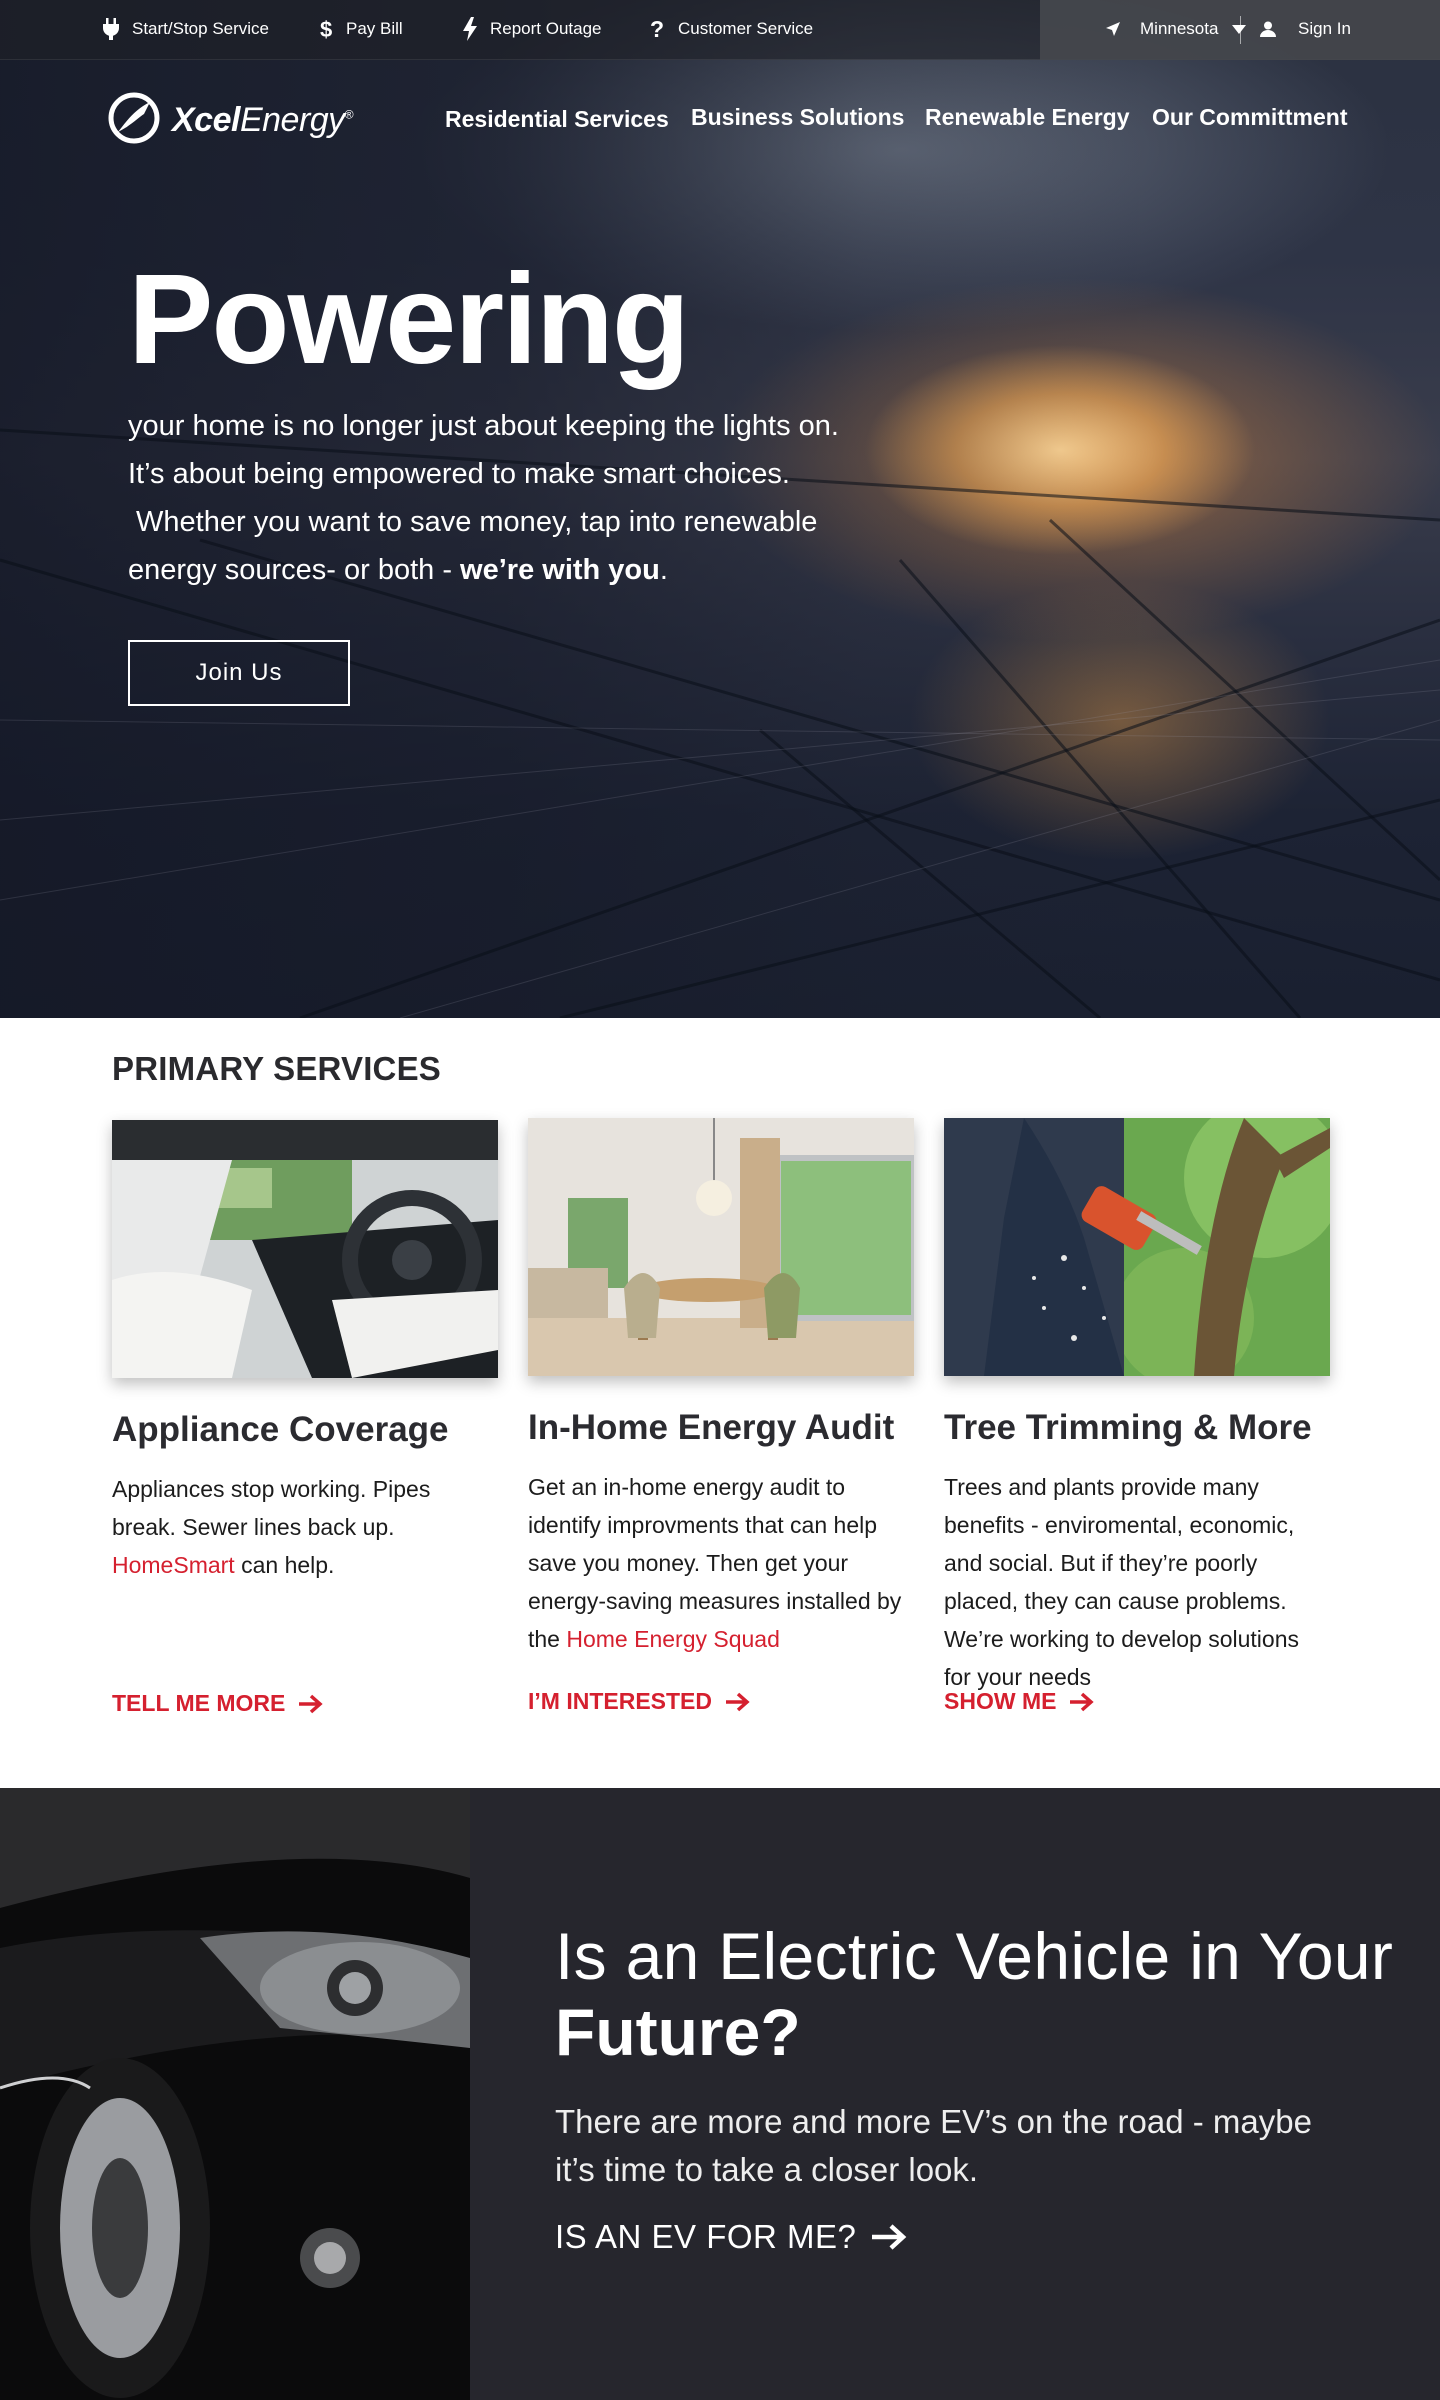  Describe the element at coordinates (277, 1068) in the screenshot. I see `primary-services-heading: PRIMARY SERVICES` at that location.